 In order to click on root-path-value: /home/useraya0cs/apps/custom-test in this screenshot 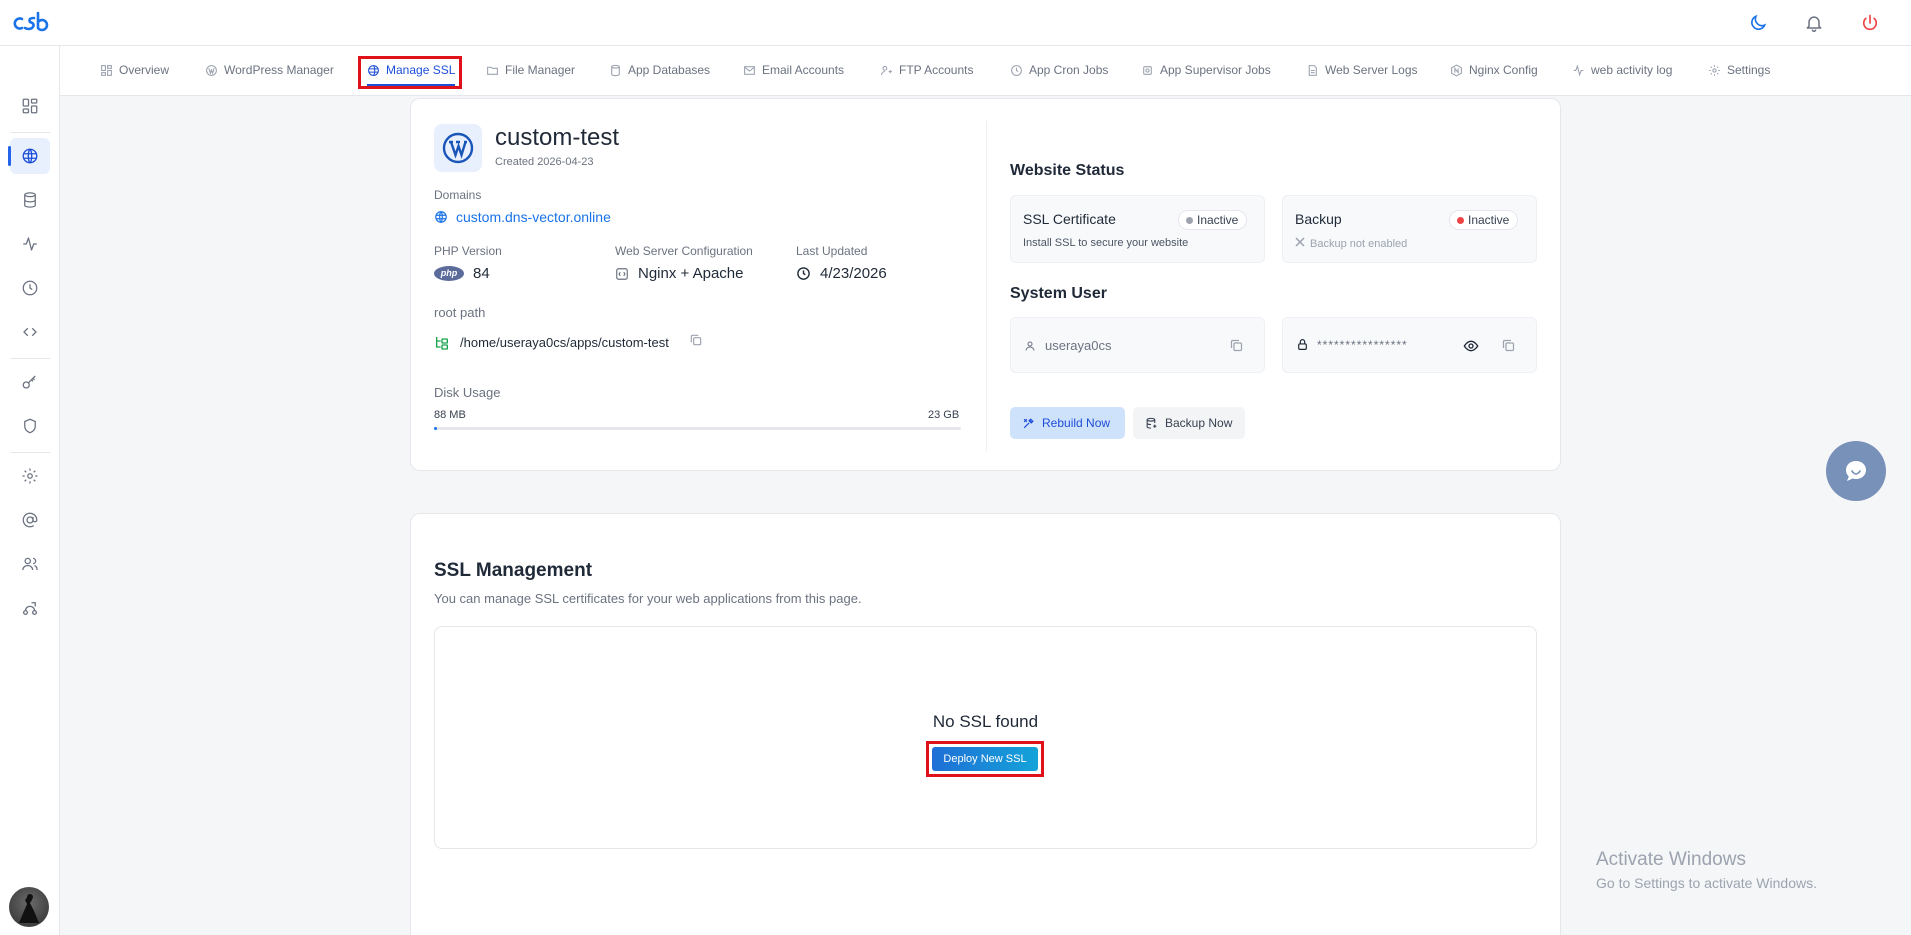, I will do `click(564, 342)`.